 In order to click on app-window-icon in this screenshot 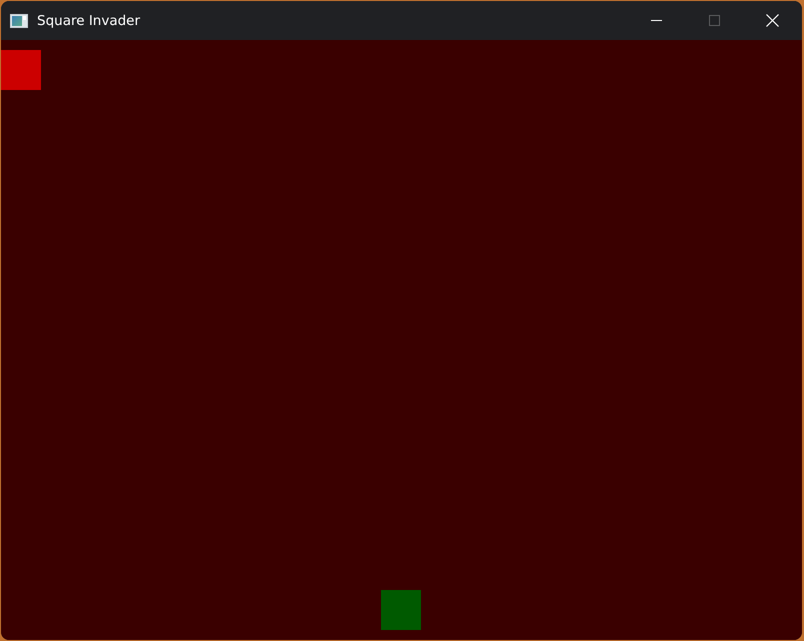, I will do `click(19, 21)`.